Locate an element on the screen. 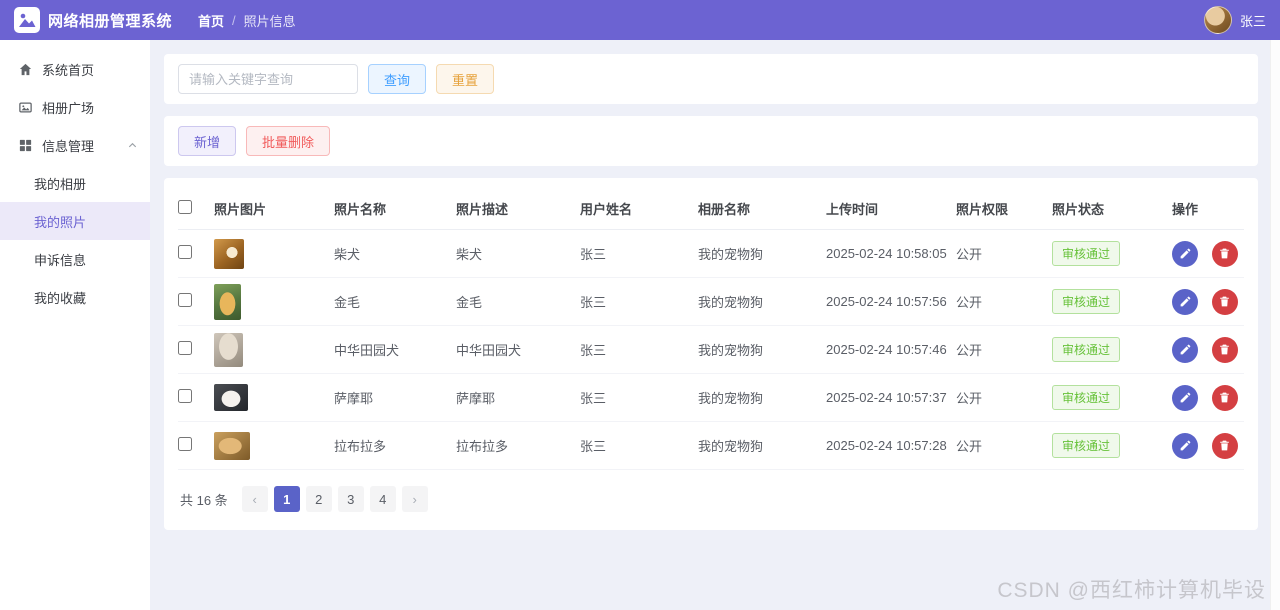  next-page-button: › is located at coordinates (414, 499).